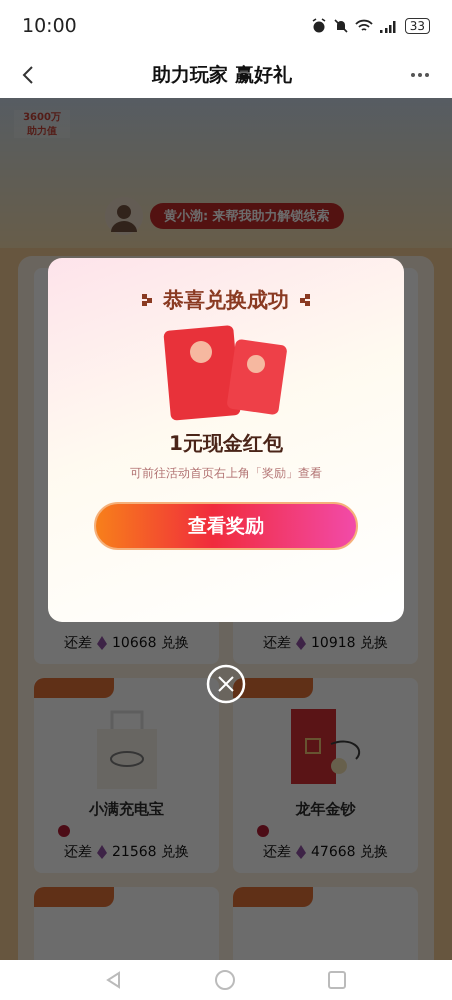 The width and height of the screenshot is (452, 1000). I want to click on status-time: 10:00, so click(49, 26).